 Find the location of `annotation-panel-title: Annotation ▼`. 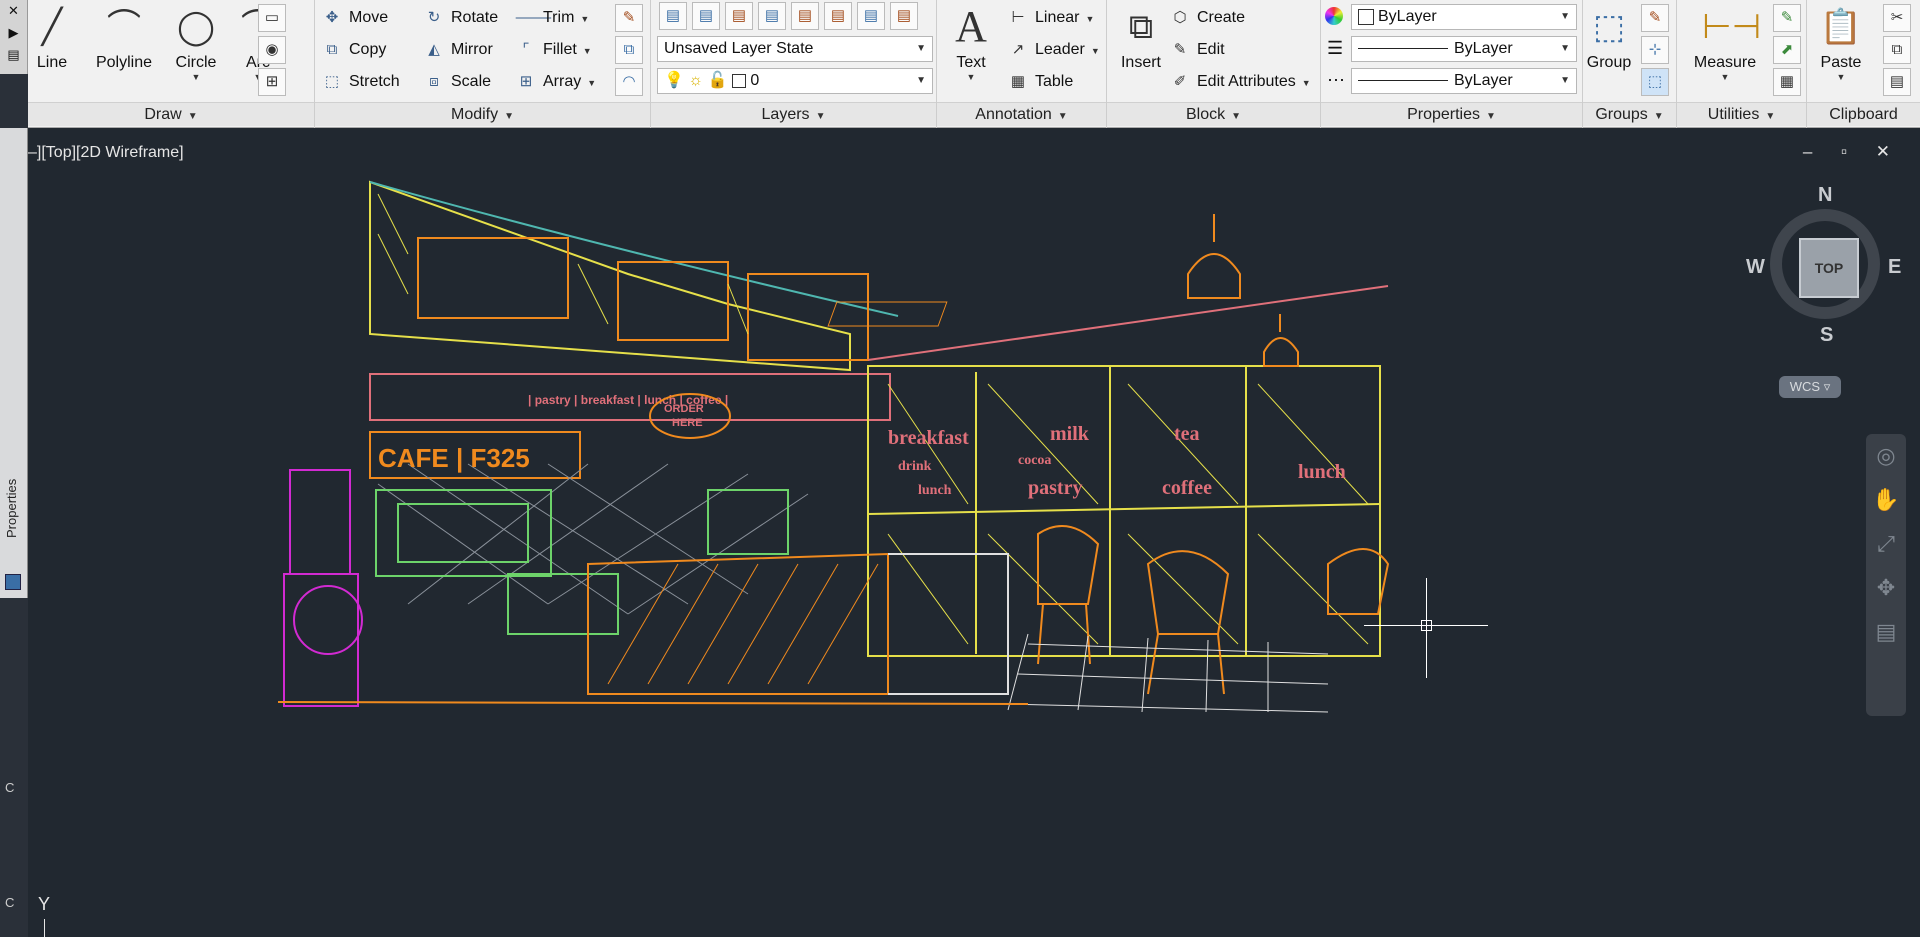

annotation-panel-title: Annotation ▼ is located at coordinates (1021, 114).